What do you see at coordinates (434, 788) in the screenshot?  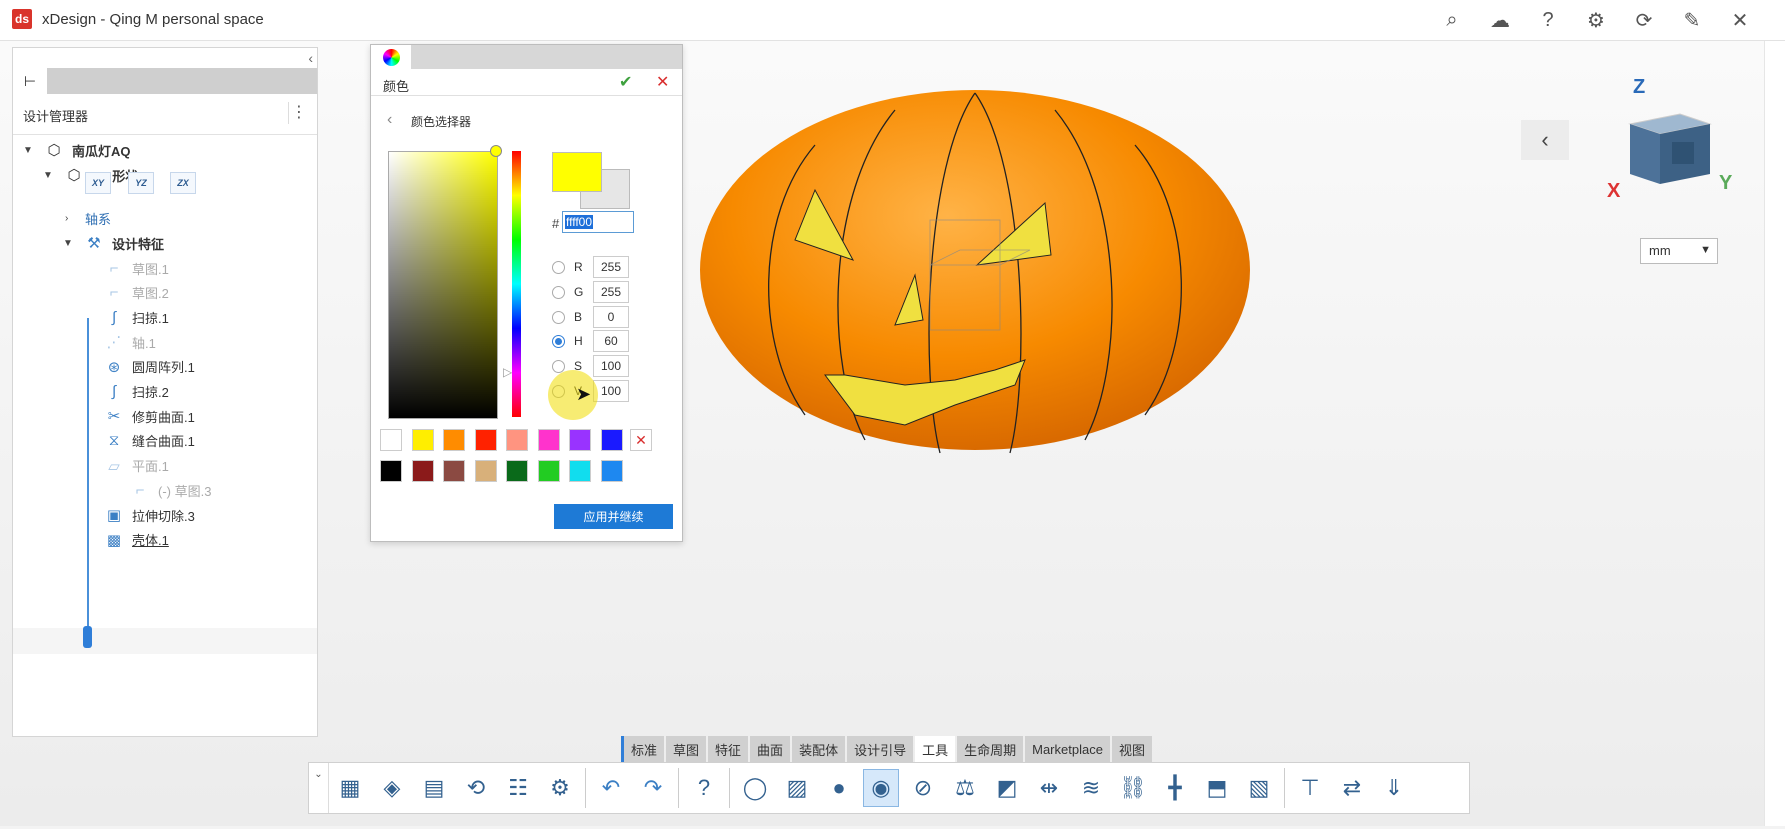 I see `save-icon: ▤` at bounding box center [434, 788].